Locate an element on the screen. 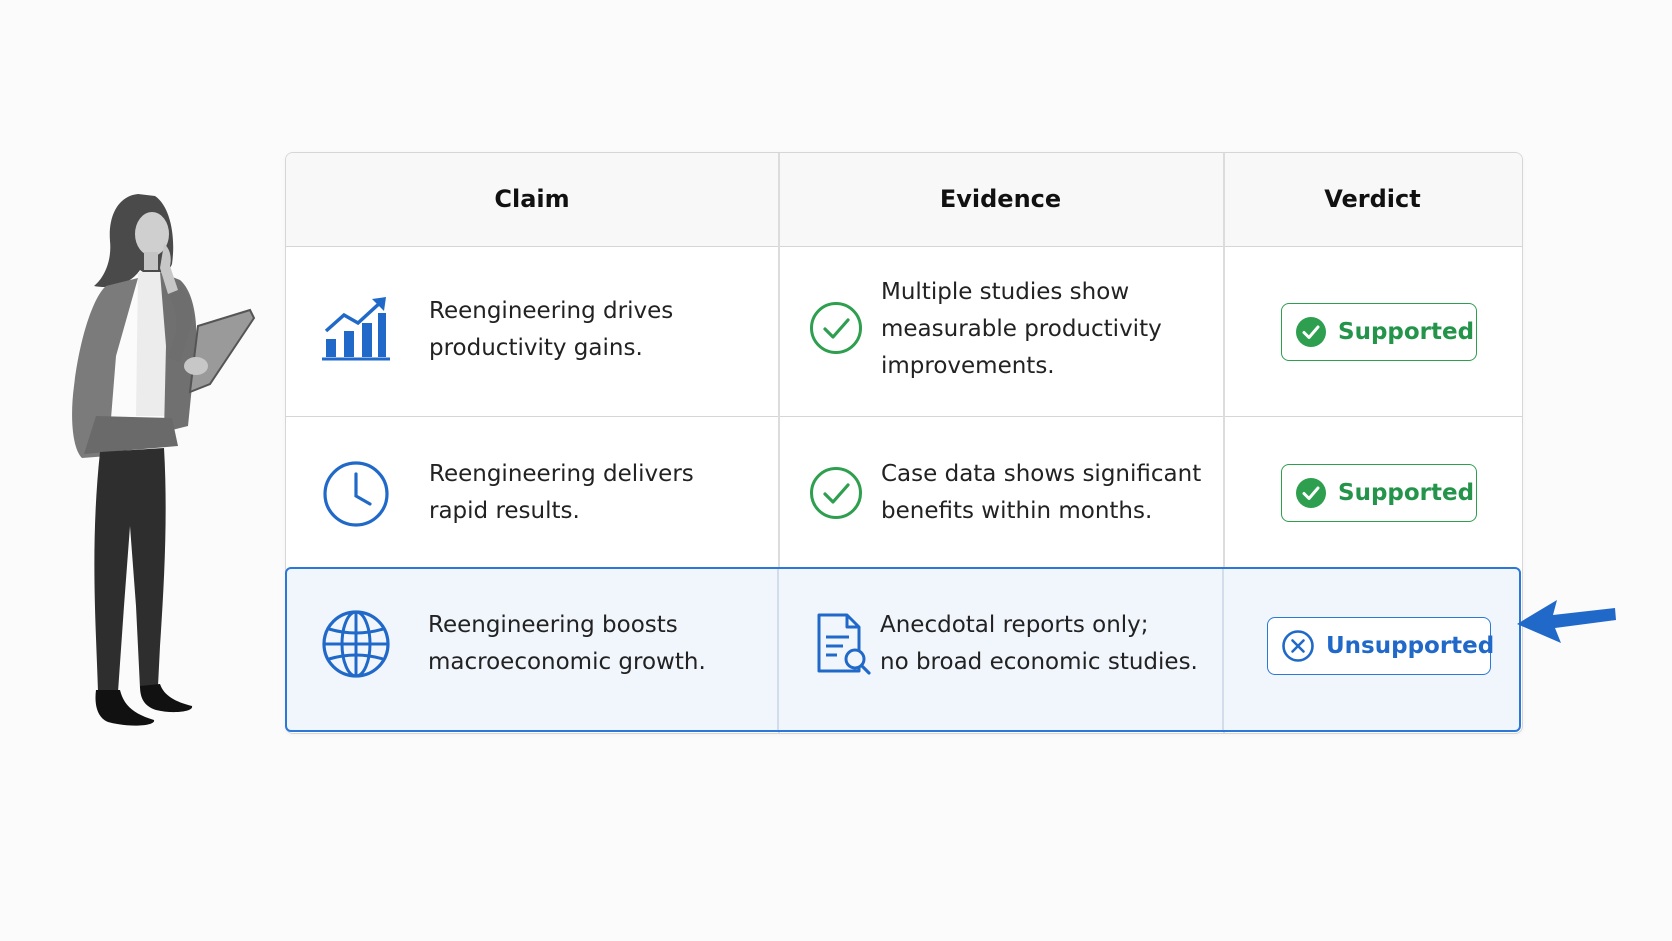 The width and height of the screenshot is (1672, 941). claim-text: Reengineering delivers rapid results. is located at coordinates (561, 492).